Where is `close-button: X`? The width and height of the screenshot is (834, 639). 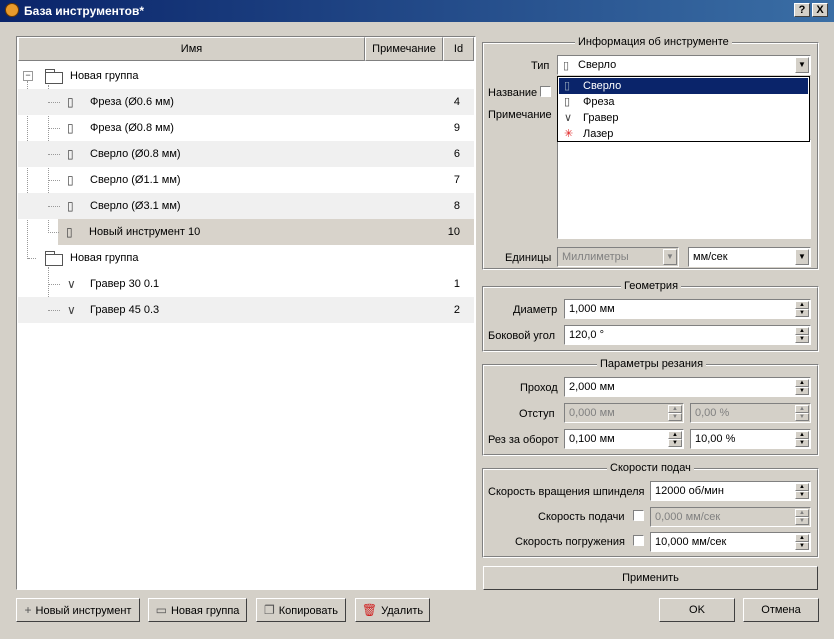
close-button: X is located at coordinates (820, 10).